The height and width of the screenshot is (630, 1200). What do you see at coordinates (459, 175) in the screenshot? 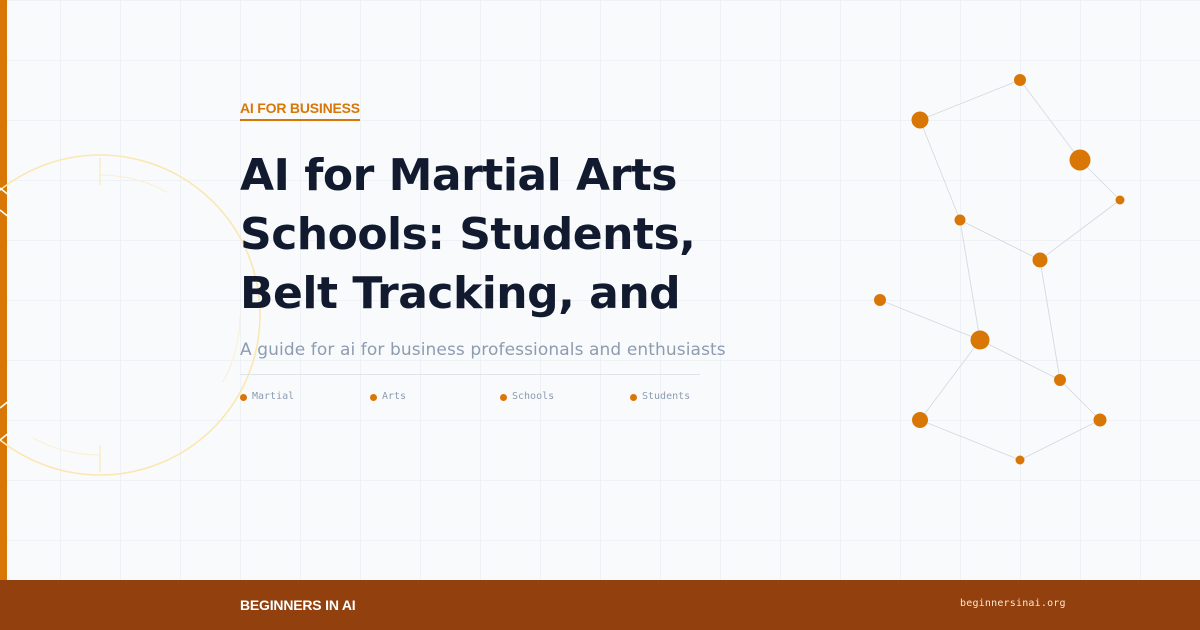
I see `title-line: AI for Martial Arts` at bounding box center [459, 175].